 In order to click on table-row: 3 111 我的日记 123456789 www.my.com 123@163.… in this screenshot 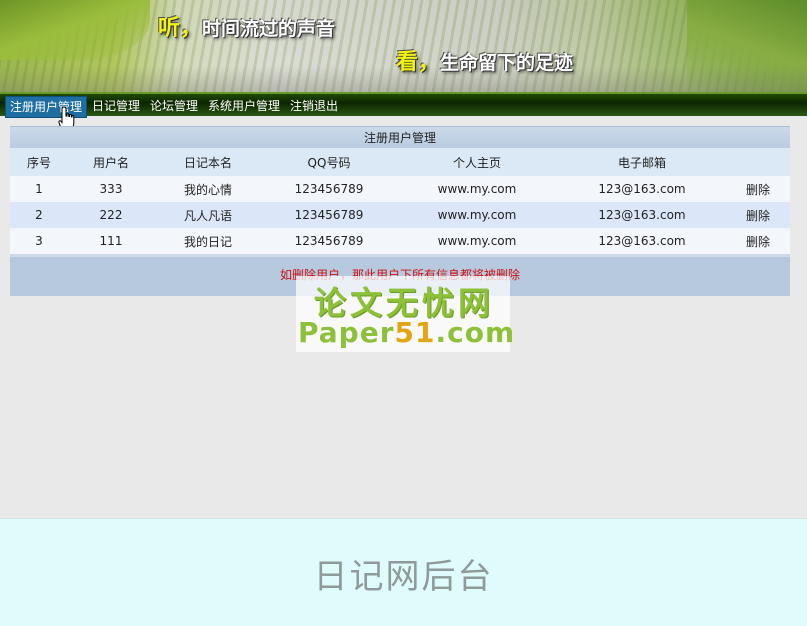, I will do `click(400, 241)`.